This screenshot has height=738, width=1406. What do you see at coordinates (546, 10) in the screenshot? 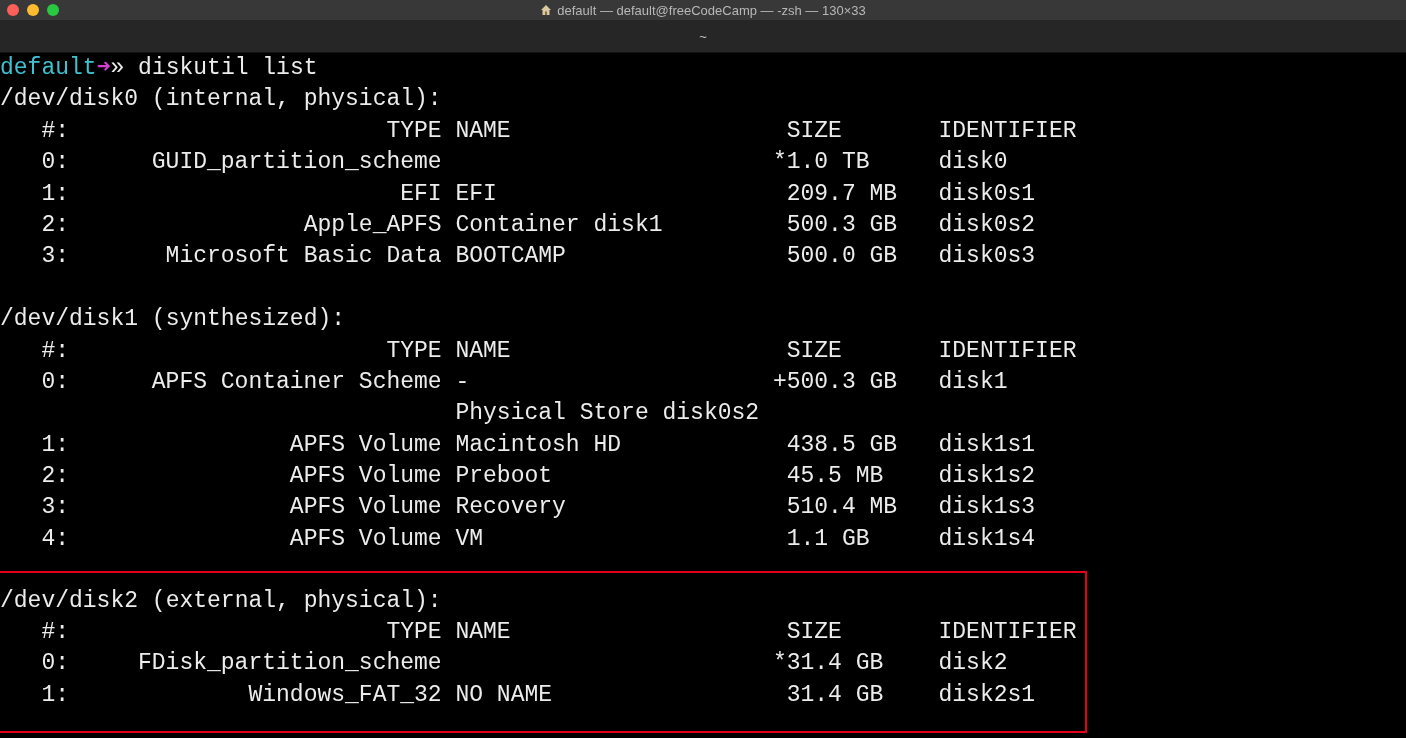
I see `house-icon` at bounding box center [546, 10].